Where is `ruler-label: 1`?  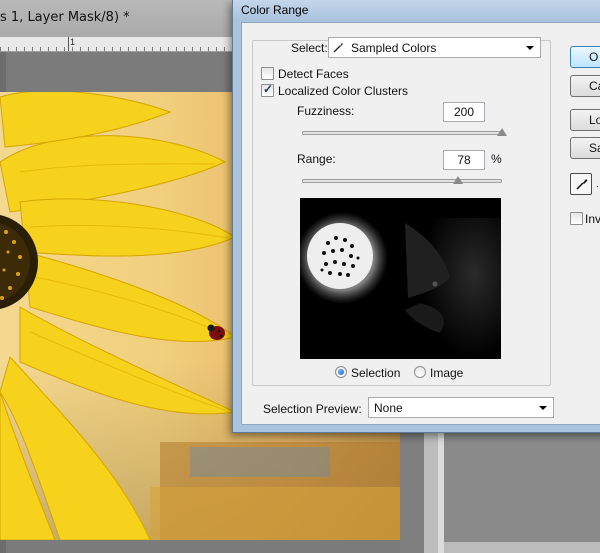 ruler-label: 1 is located at coordinates (73, 42).